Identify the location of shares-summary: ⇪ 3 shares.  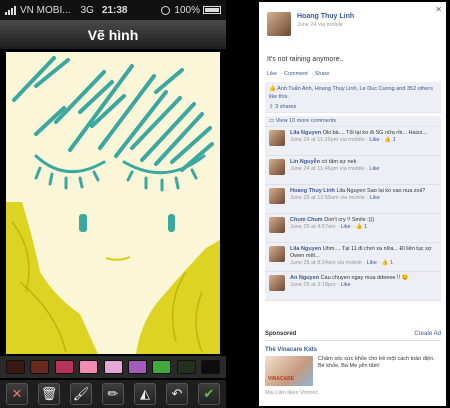
(353, 107).